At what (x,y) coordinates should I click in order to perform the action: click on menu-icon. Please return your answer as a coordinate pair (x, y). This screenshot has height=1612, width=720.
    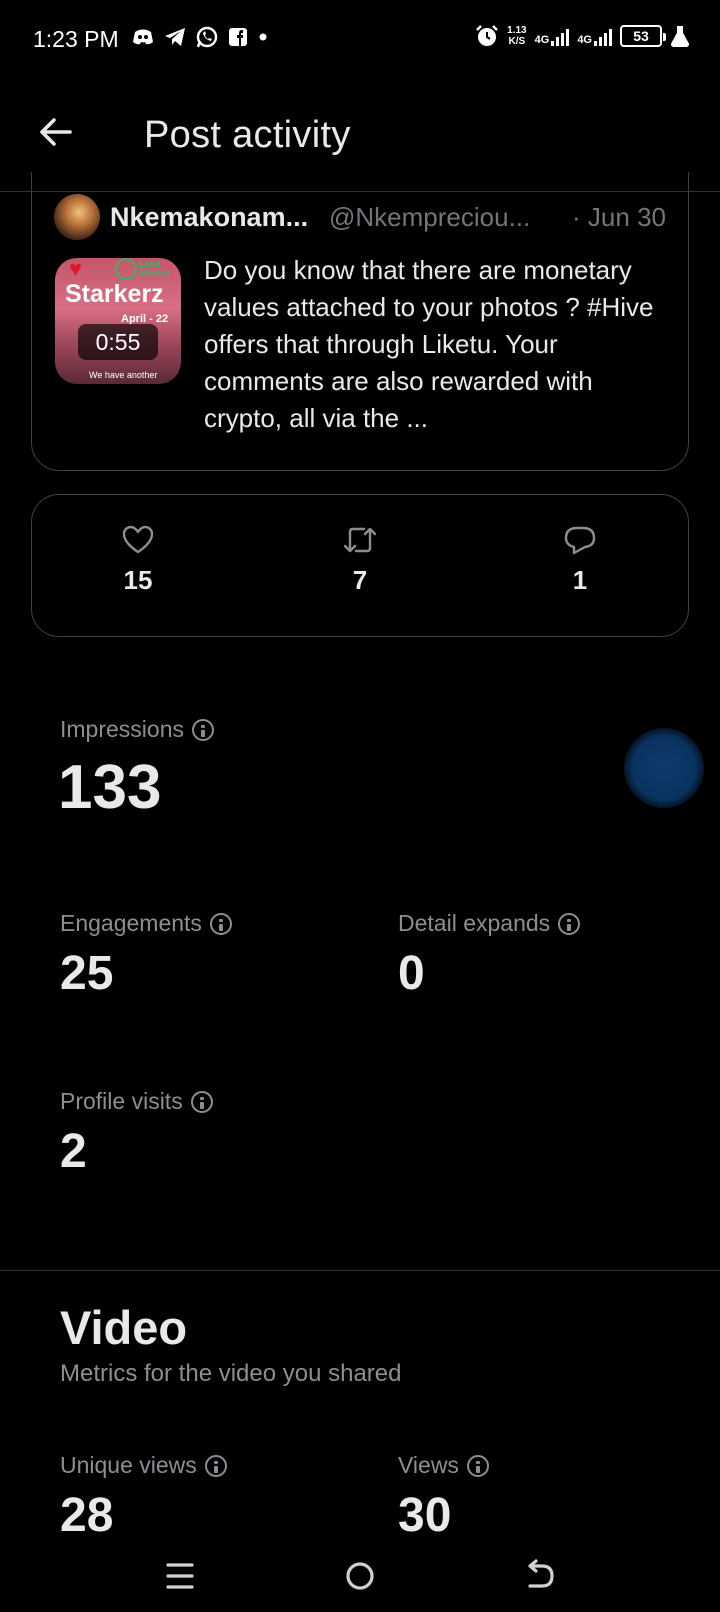
    Looking at the image, I should click on (180, 1576).